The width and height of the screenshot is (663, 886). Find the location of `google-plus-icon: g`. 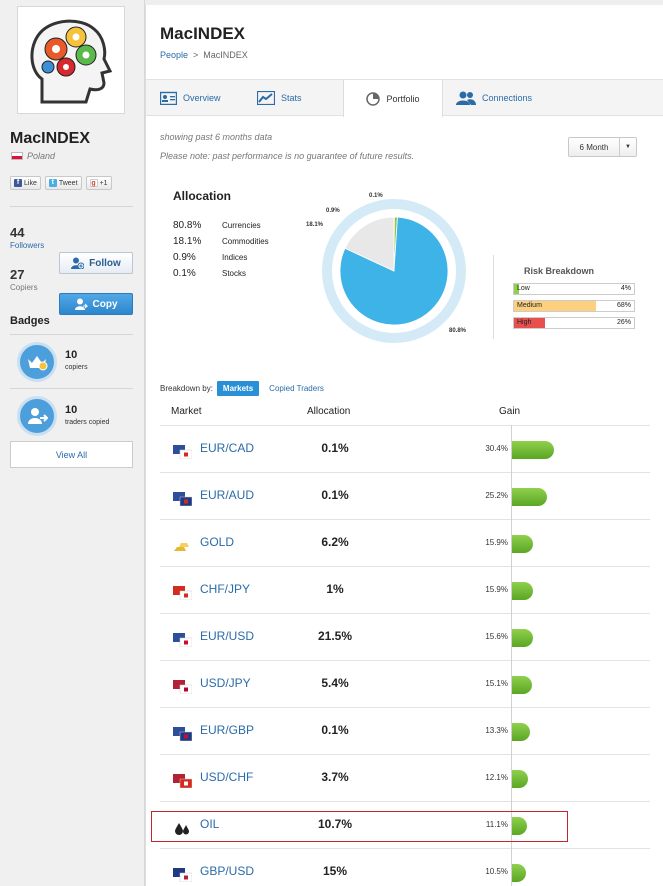

google-plus-icon: g is located at coordinates (93, 183).